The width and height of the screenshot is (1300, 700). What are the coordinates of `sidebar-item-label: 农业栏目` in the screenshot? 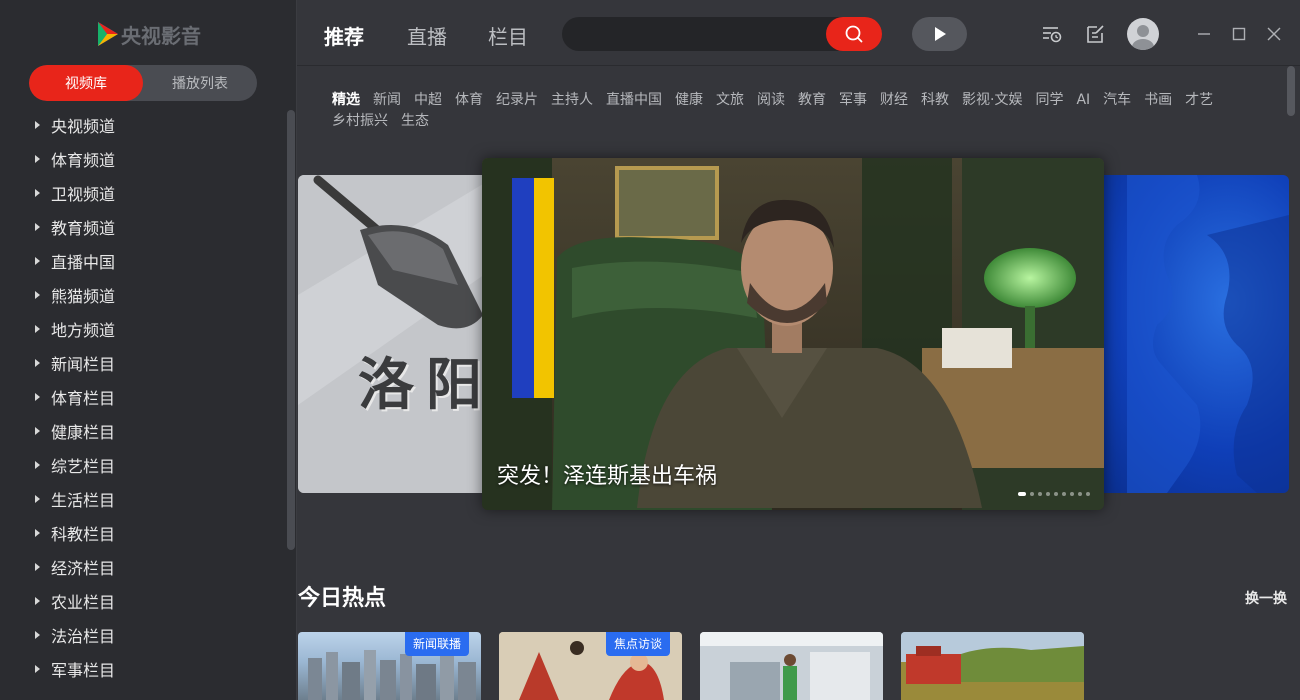 It's located at (83, 602).